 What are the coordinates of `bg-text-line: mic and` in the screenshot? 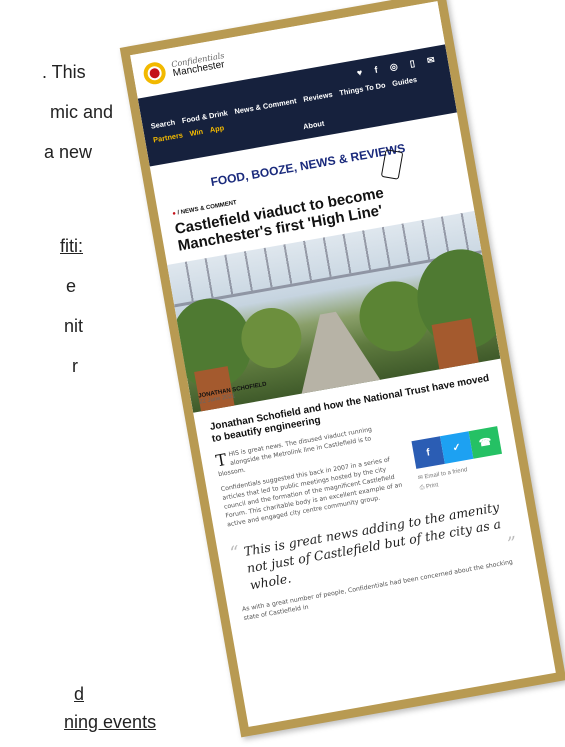 It's located at (82, 112).